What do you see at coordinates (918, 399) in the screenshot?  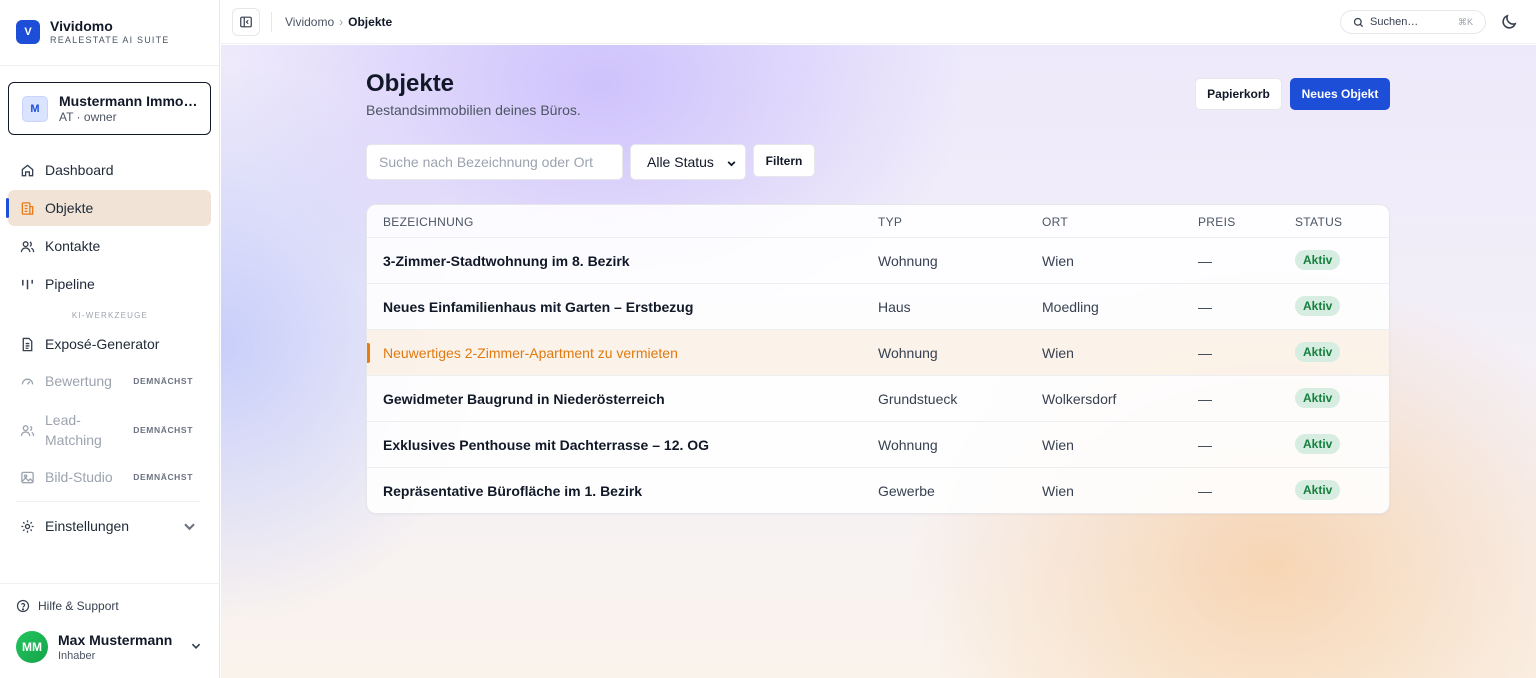 I see `cell-type: Grundstueck` at bounding box center [918, 399].